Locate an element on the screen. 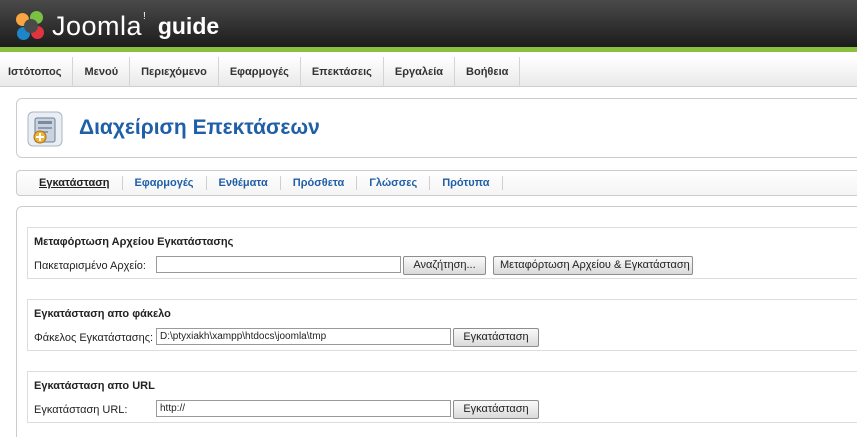 The height and width of the screenshot is (437, 857). brand-guide-text: guide is located at coordinates (188, 25).